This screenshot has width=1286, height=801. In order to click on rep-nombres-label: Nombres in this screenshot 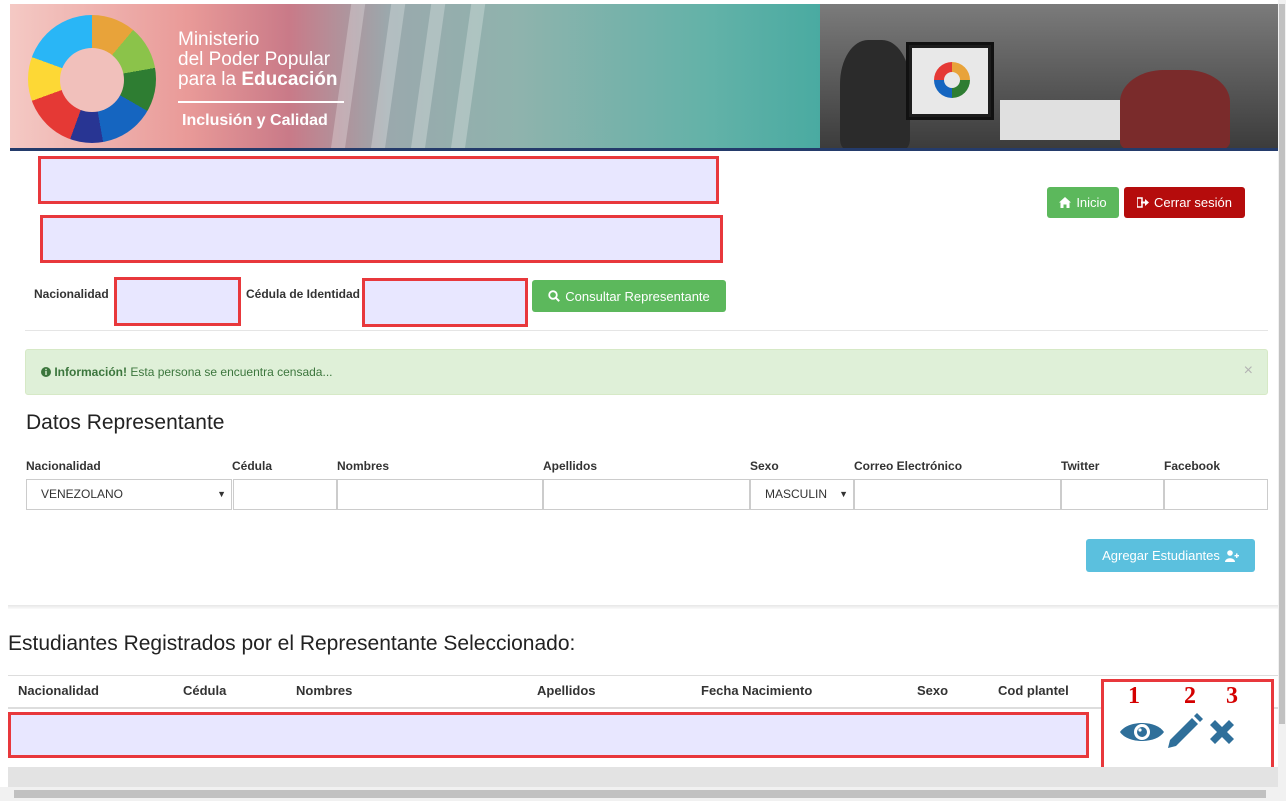, I will do `click(363, 466)`.